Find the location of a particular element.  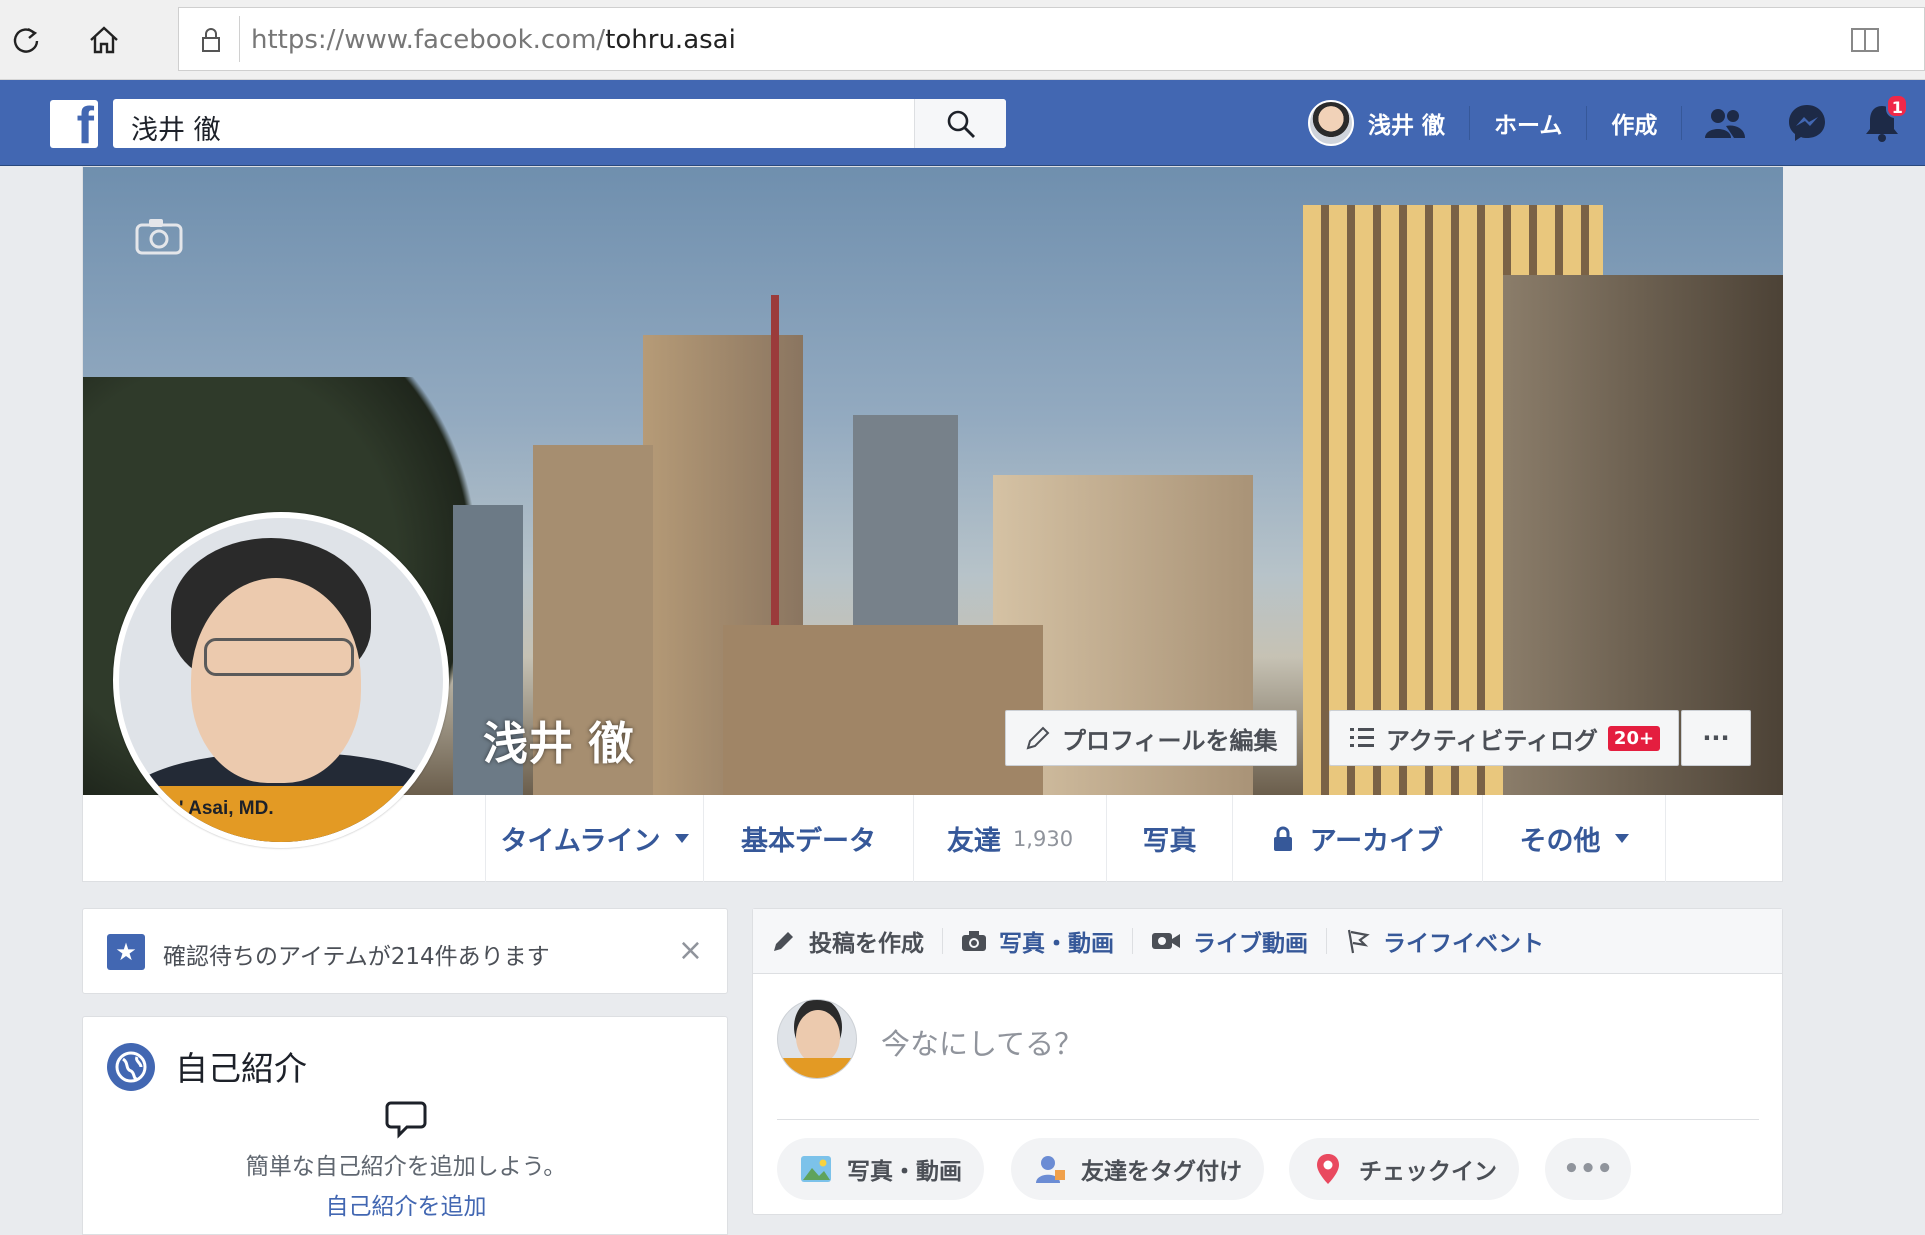

tab-about-label: 基本データ is located at coordinates (808, 841).